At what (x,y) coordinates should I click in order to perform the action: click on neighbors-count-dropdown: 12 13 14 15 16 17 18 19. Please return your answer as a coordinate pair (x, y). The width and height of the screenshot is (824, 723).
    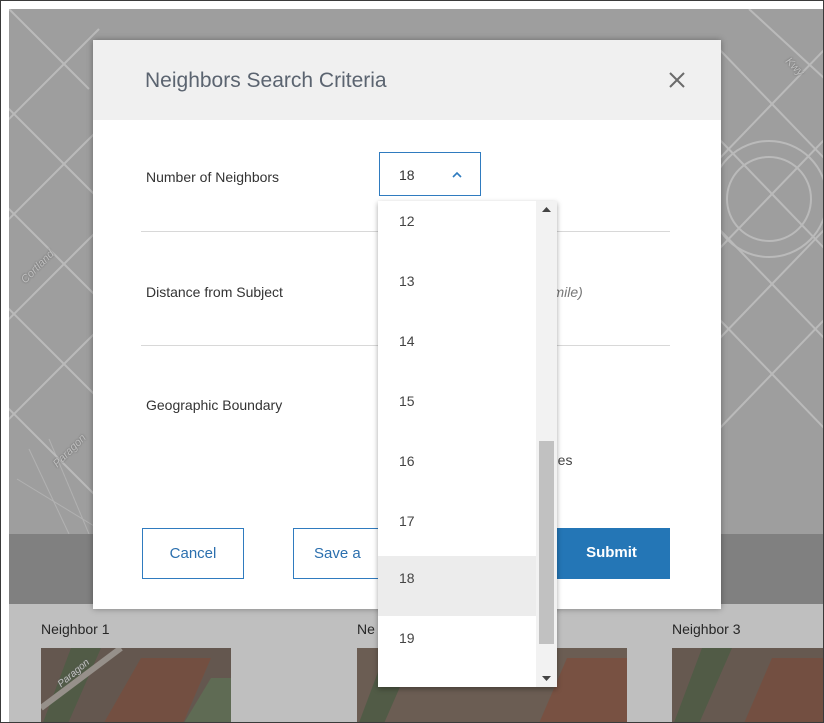
    Looking at the image, I should click on (467, 444).